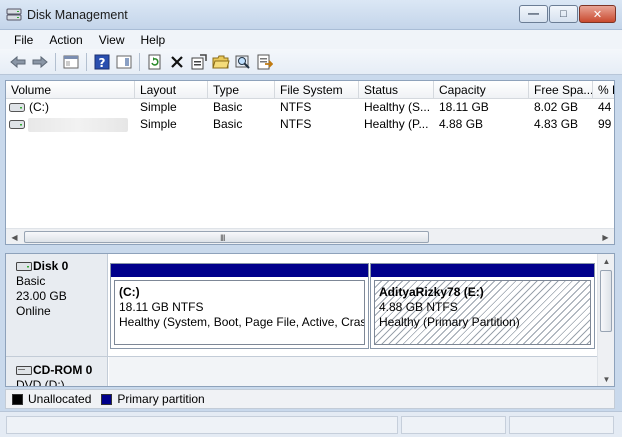 The height and width of the screenshot is (437, 622). Describe the element at coordinates (112, 40) in the screenshot. I see `menu-view: View` at that location.